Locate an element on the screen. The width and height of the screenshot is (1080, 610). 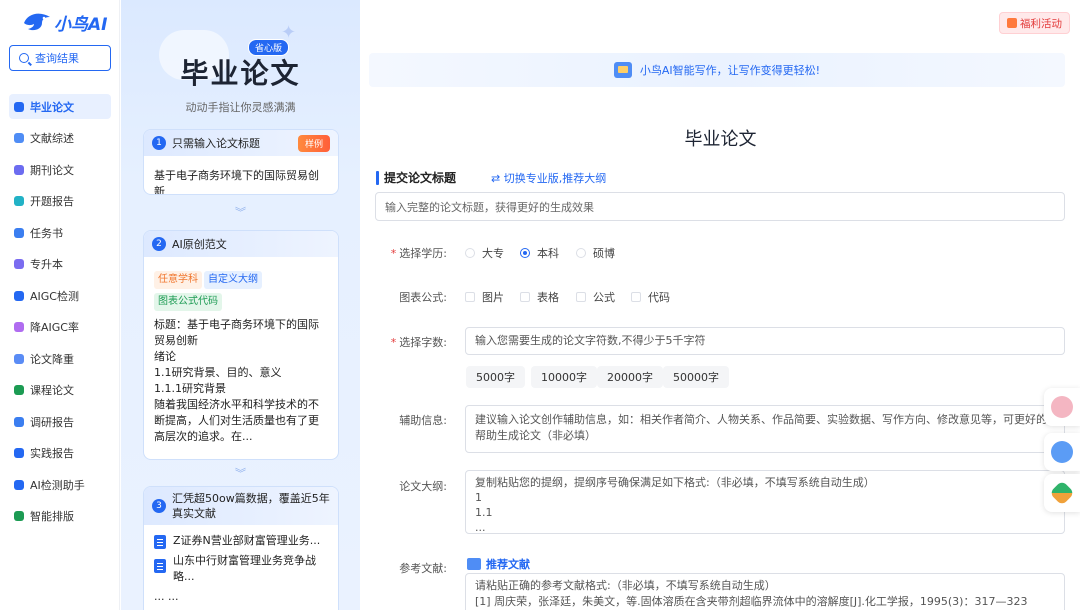
nav-item: 专升本 is located at coordinates (60, 264).